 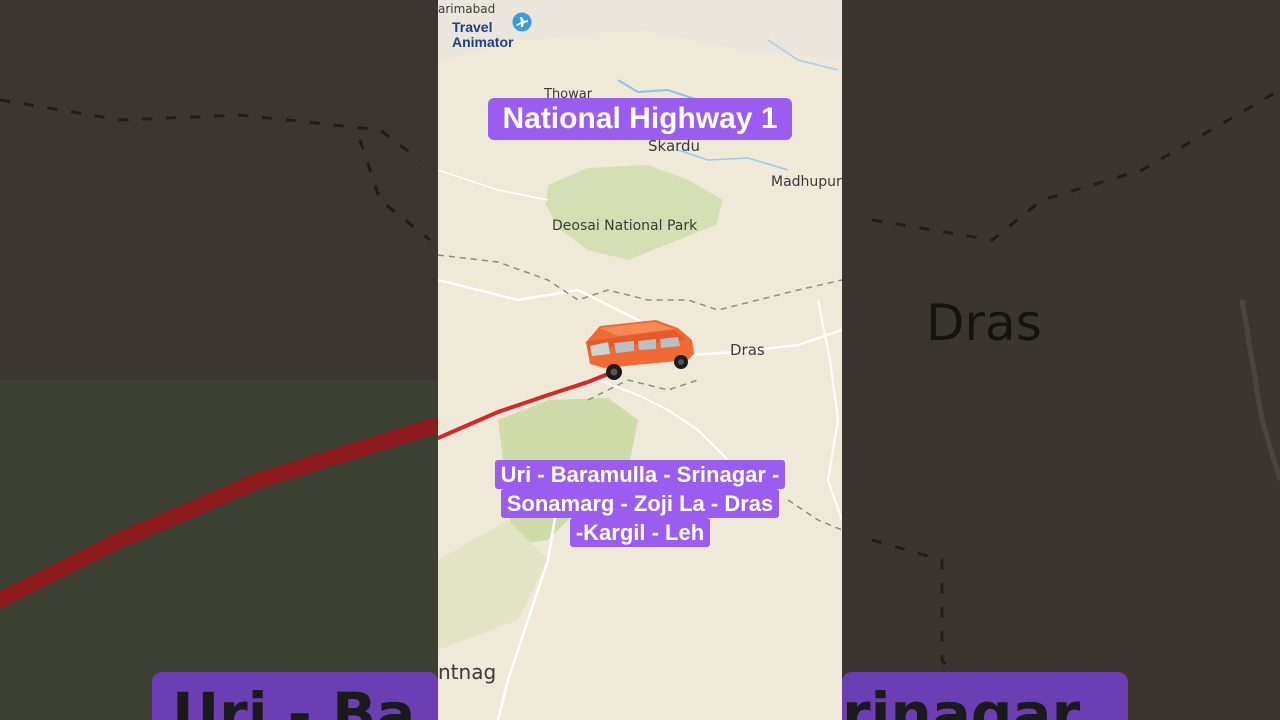 I want to click on route-line-1: Uri - Baramulla - Srinagar -, so click(x=640, y=474).